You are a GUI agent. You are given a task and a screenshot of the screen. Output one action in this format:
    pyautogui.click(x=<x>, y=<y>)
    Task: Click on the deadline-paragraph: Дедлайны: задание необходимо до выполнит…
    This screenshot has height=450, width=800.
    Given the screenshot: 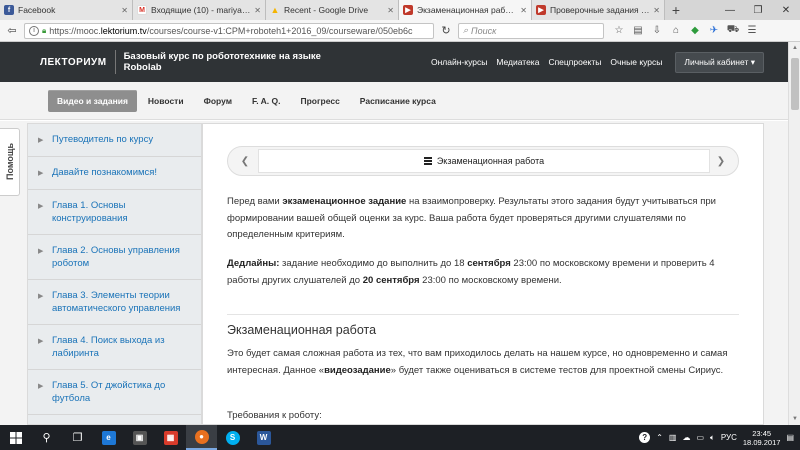 What is the action you would take?
    pyautogui.click(x=471, y=272)
    